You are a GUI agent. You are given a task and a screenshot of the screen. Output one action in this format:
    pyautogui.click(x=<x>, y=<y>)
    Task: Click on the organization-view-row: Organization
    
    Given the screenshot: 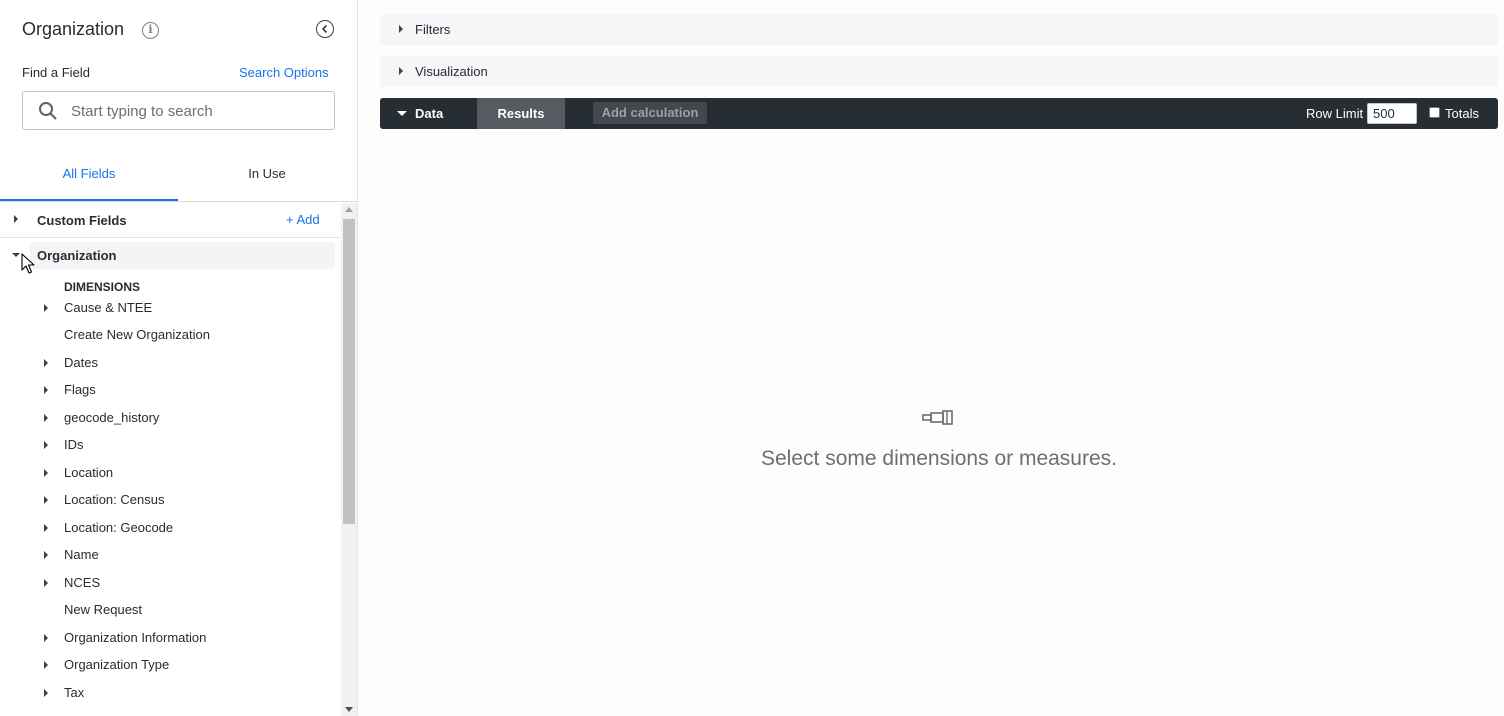 What is the action you would take?
    pyautogui.click(x=170, y=255)
    